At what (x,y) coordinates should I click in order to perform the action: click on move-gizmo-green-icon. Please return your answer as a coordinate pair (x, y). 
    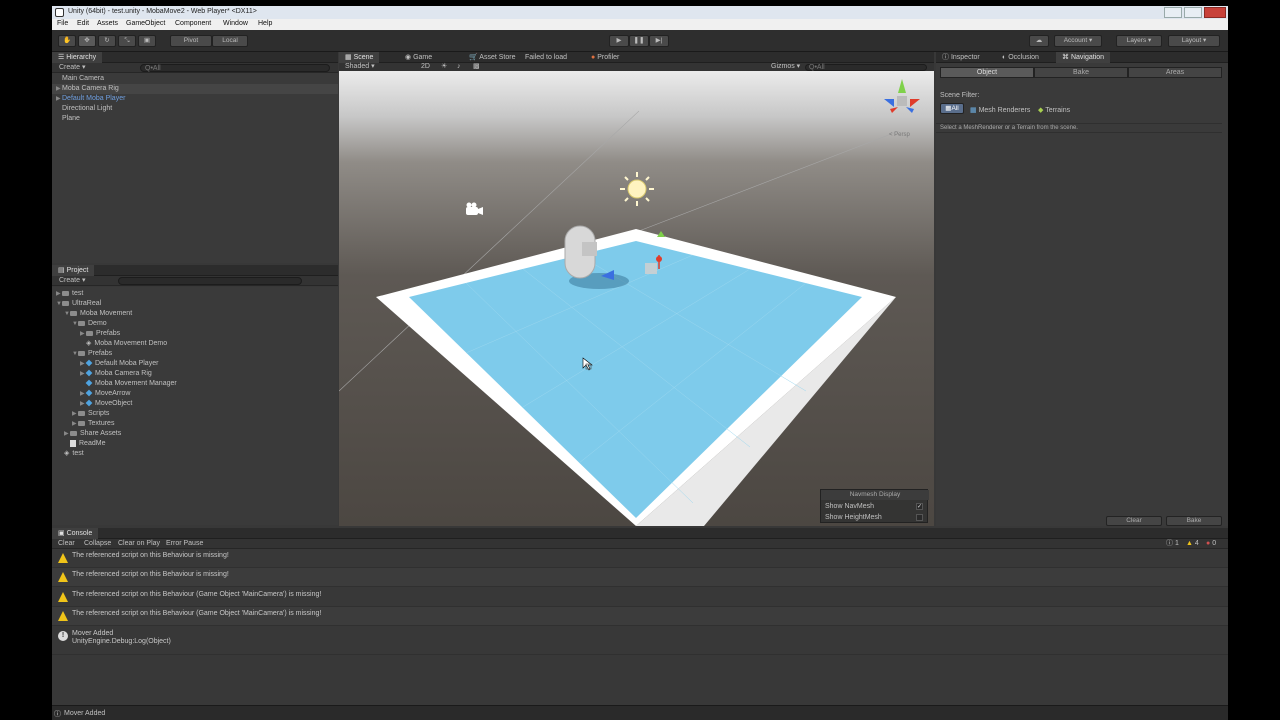
    Looking at the image, I should click on (661, 234).